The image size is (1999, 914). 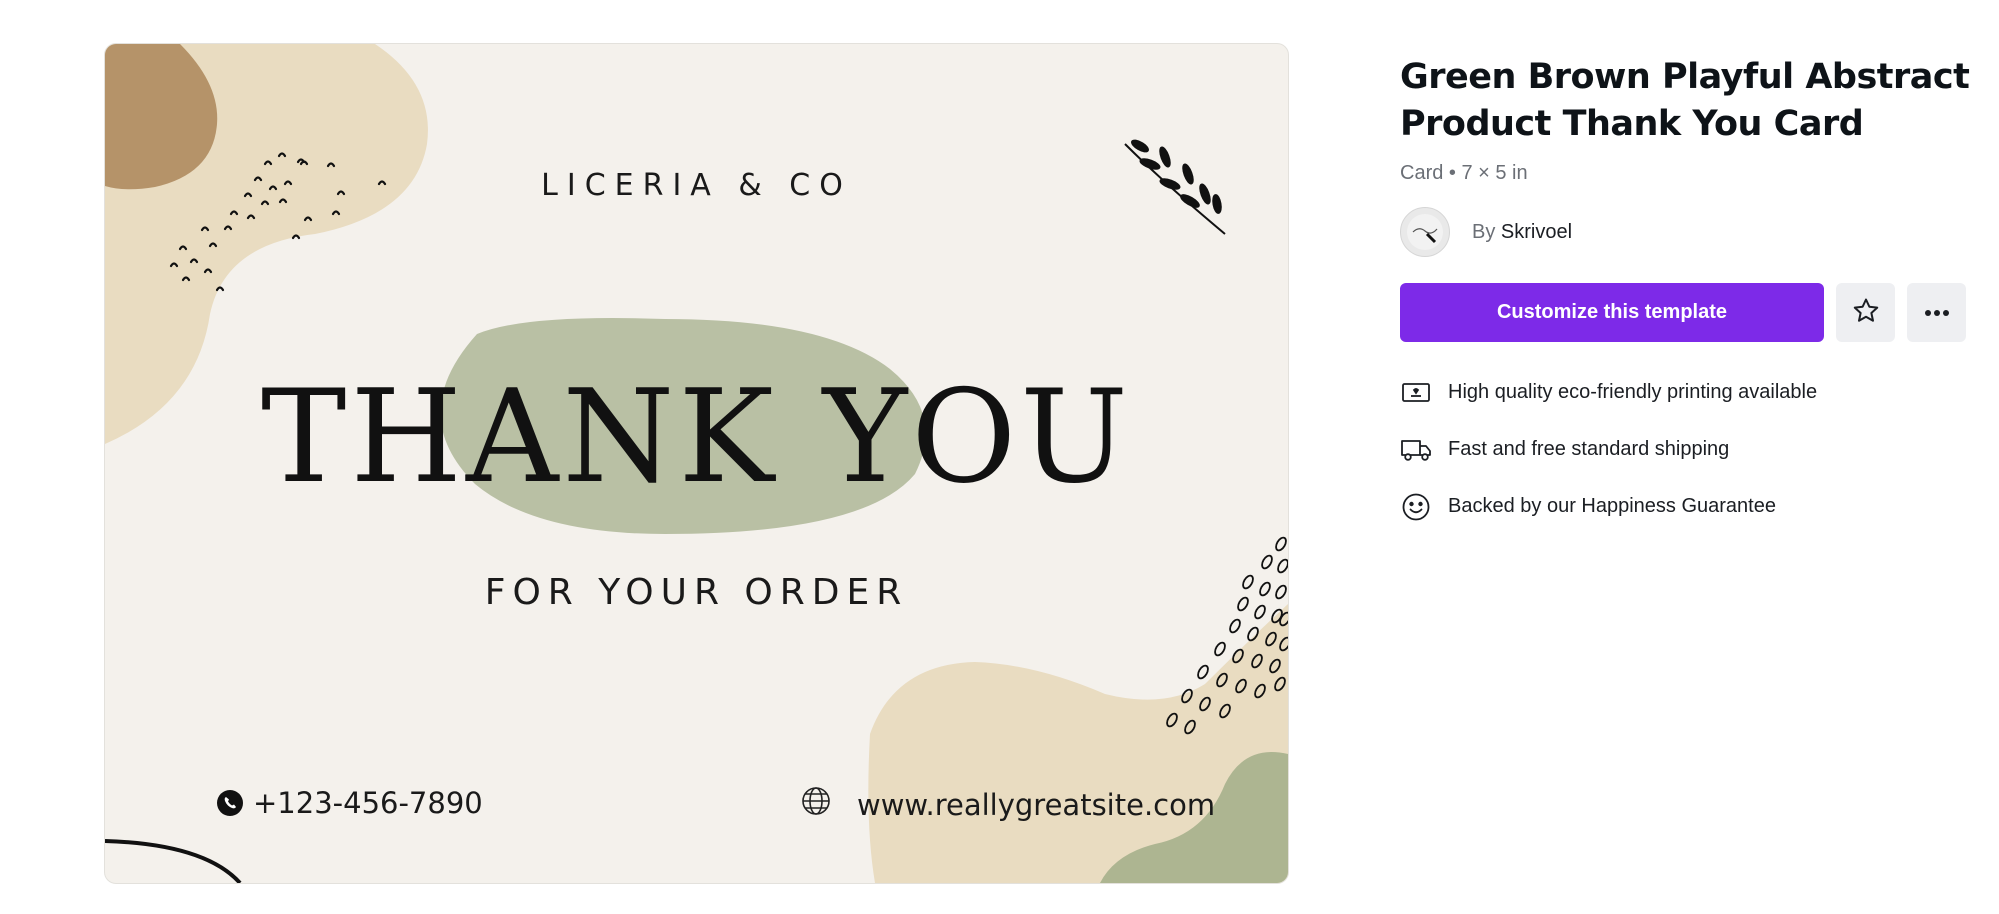 I want to click on favorite-button, so click(x=1865, y=312).